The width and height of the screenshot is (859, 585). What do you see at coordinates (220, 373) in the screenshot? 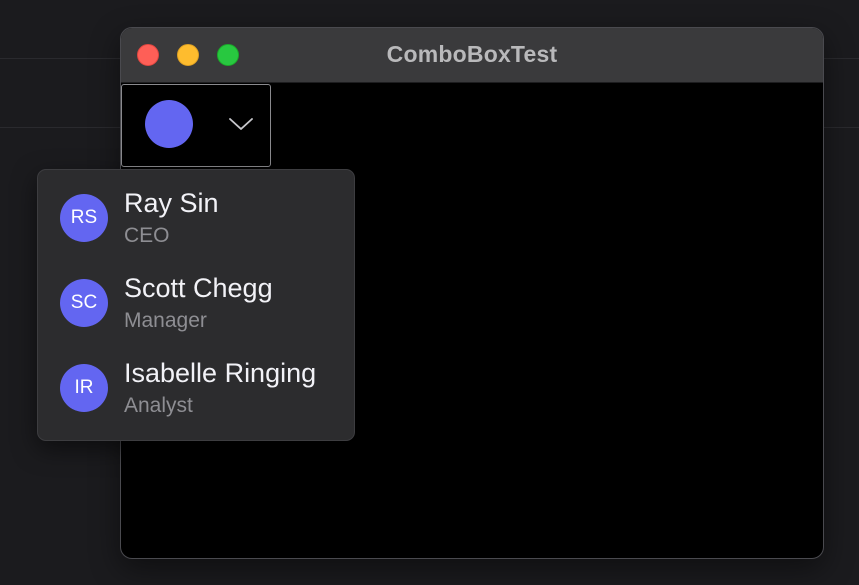
I see `option-name: Isabelle Ringing` at bounding box center [220, 373].